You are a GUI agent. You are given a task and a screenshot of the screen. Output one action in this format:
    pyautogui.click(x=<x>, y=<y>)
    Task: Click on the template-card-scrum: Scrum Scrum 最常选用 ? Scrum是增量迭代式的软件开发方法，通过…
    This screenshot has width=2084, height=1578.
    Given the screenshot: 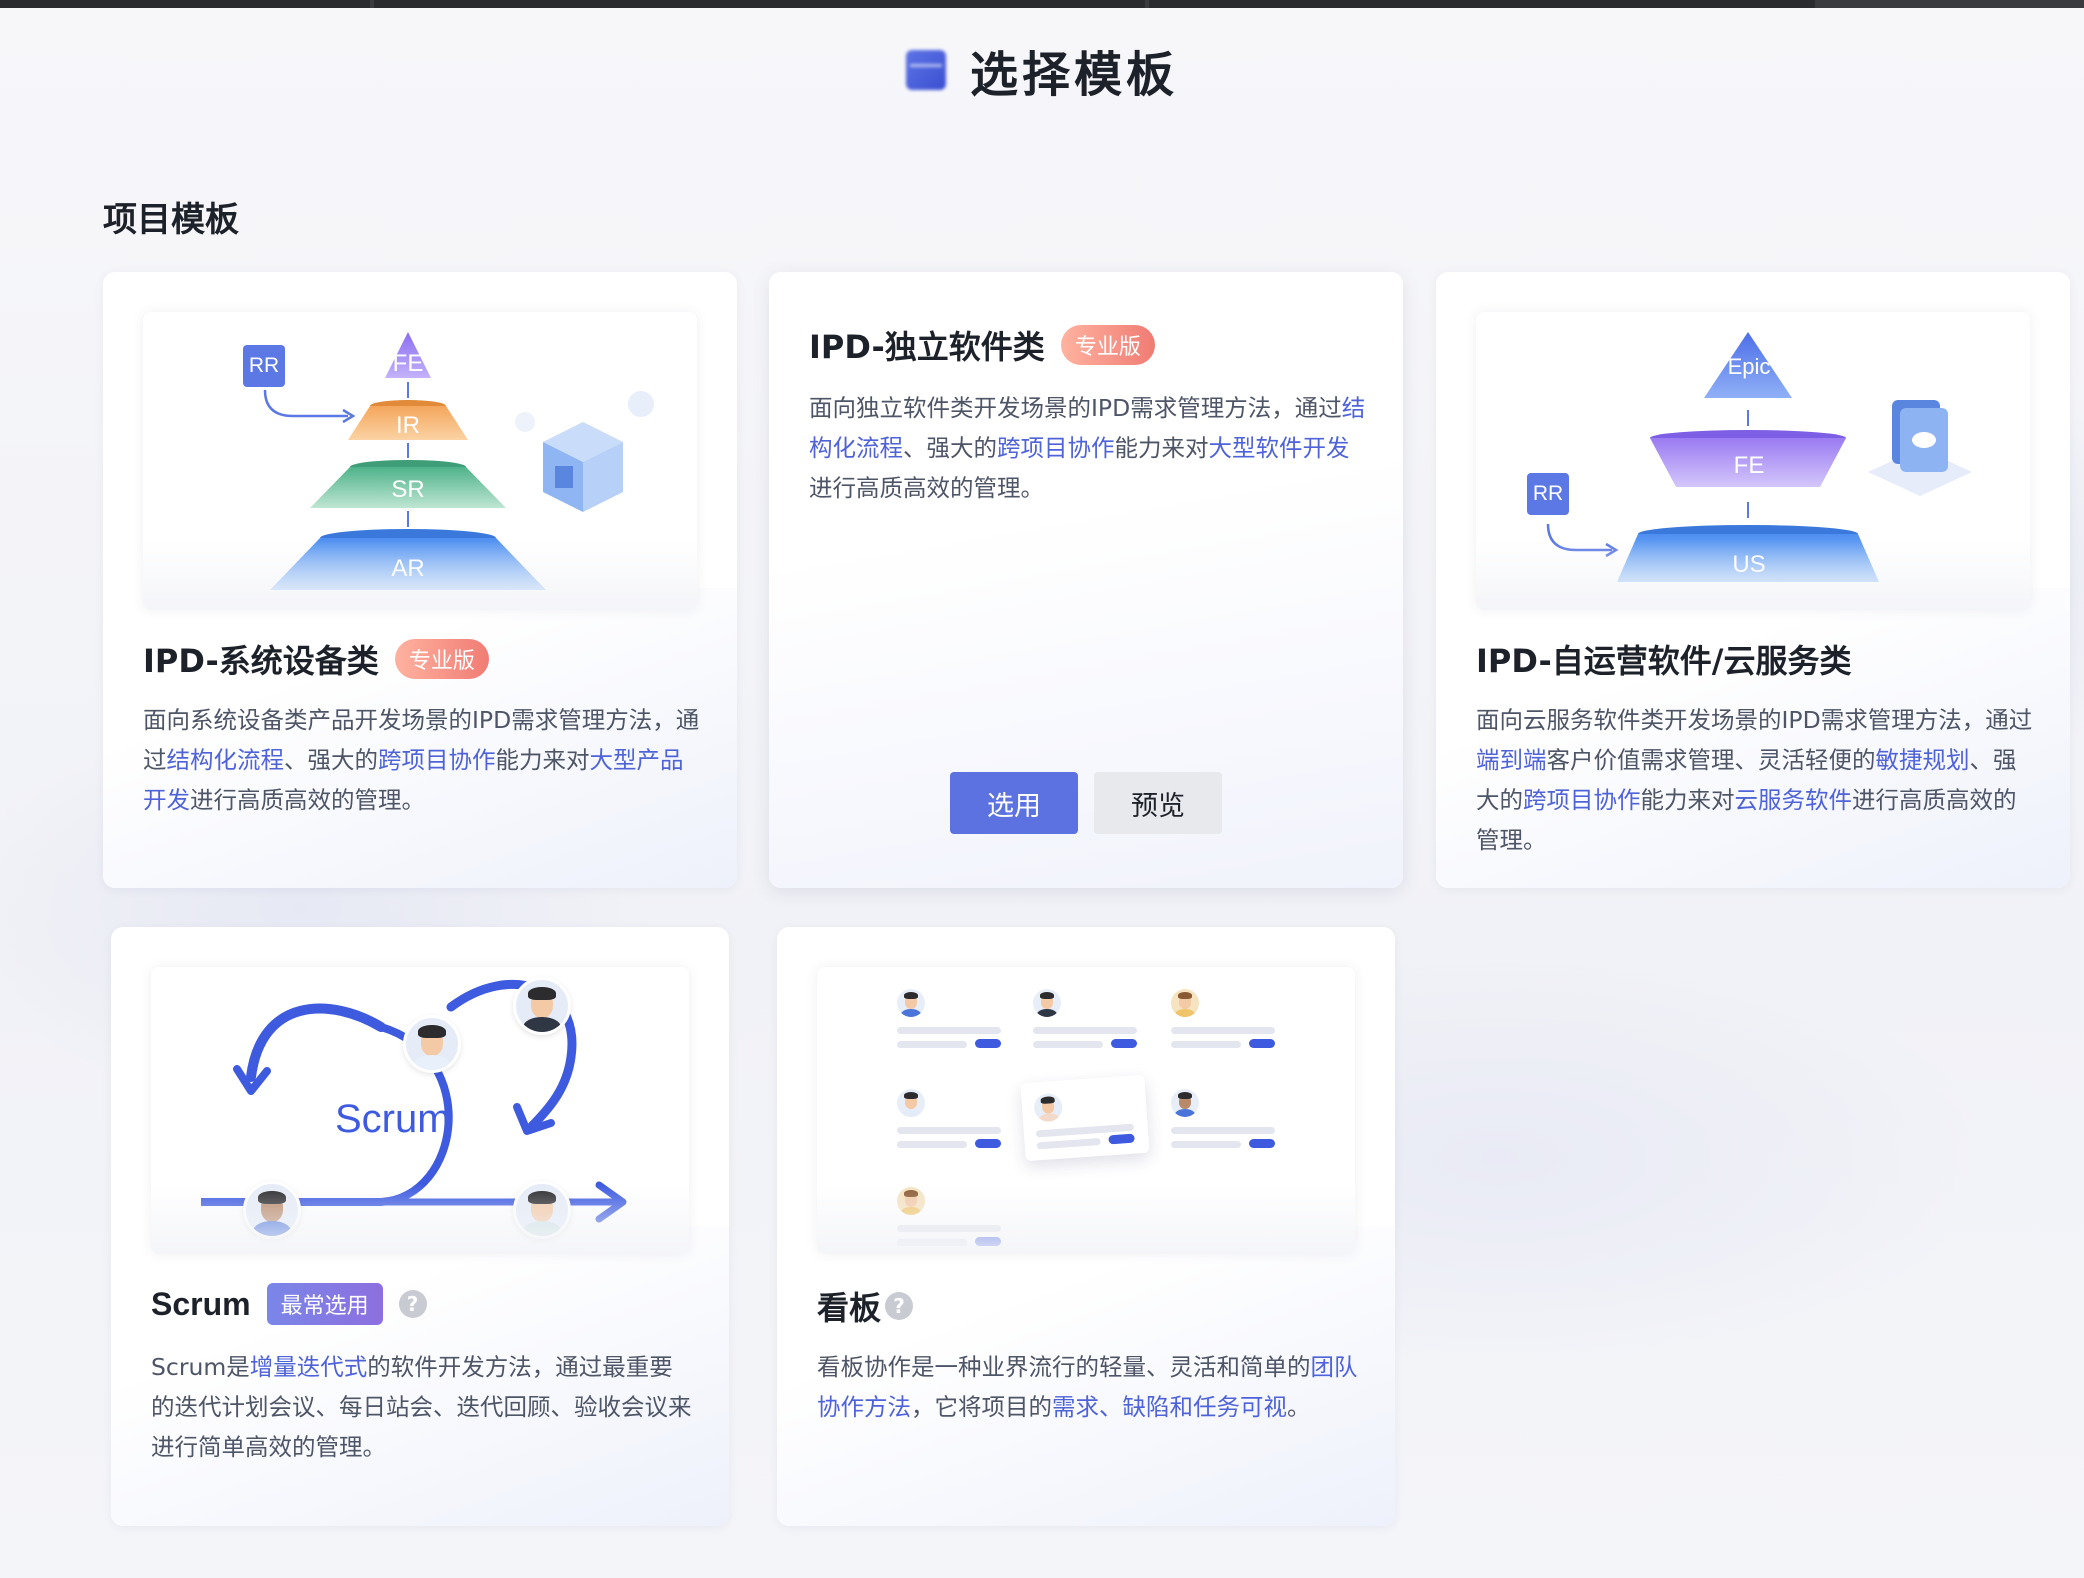 What is the action you would take?
    pyautogui.click(x=420, y=1226)
    